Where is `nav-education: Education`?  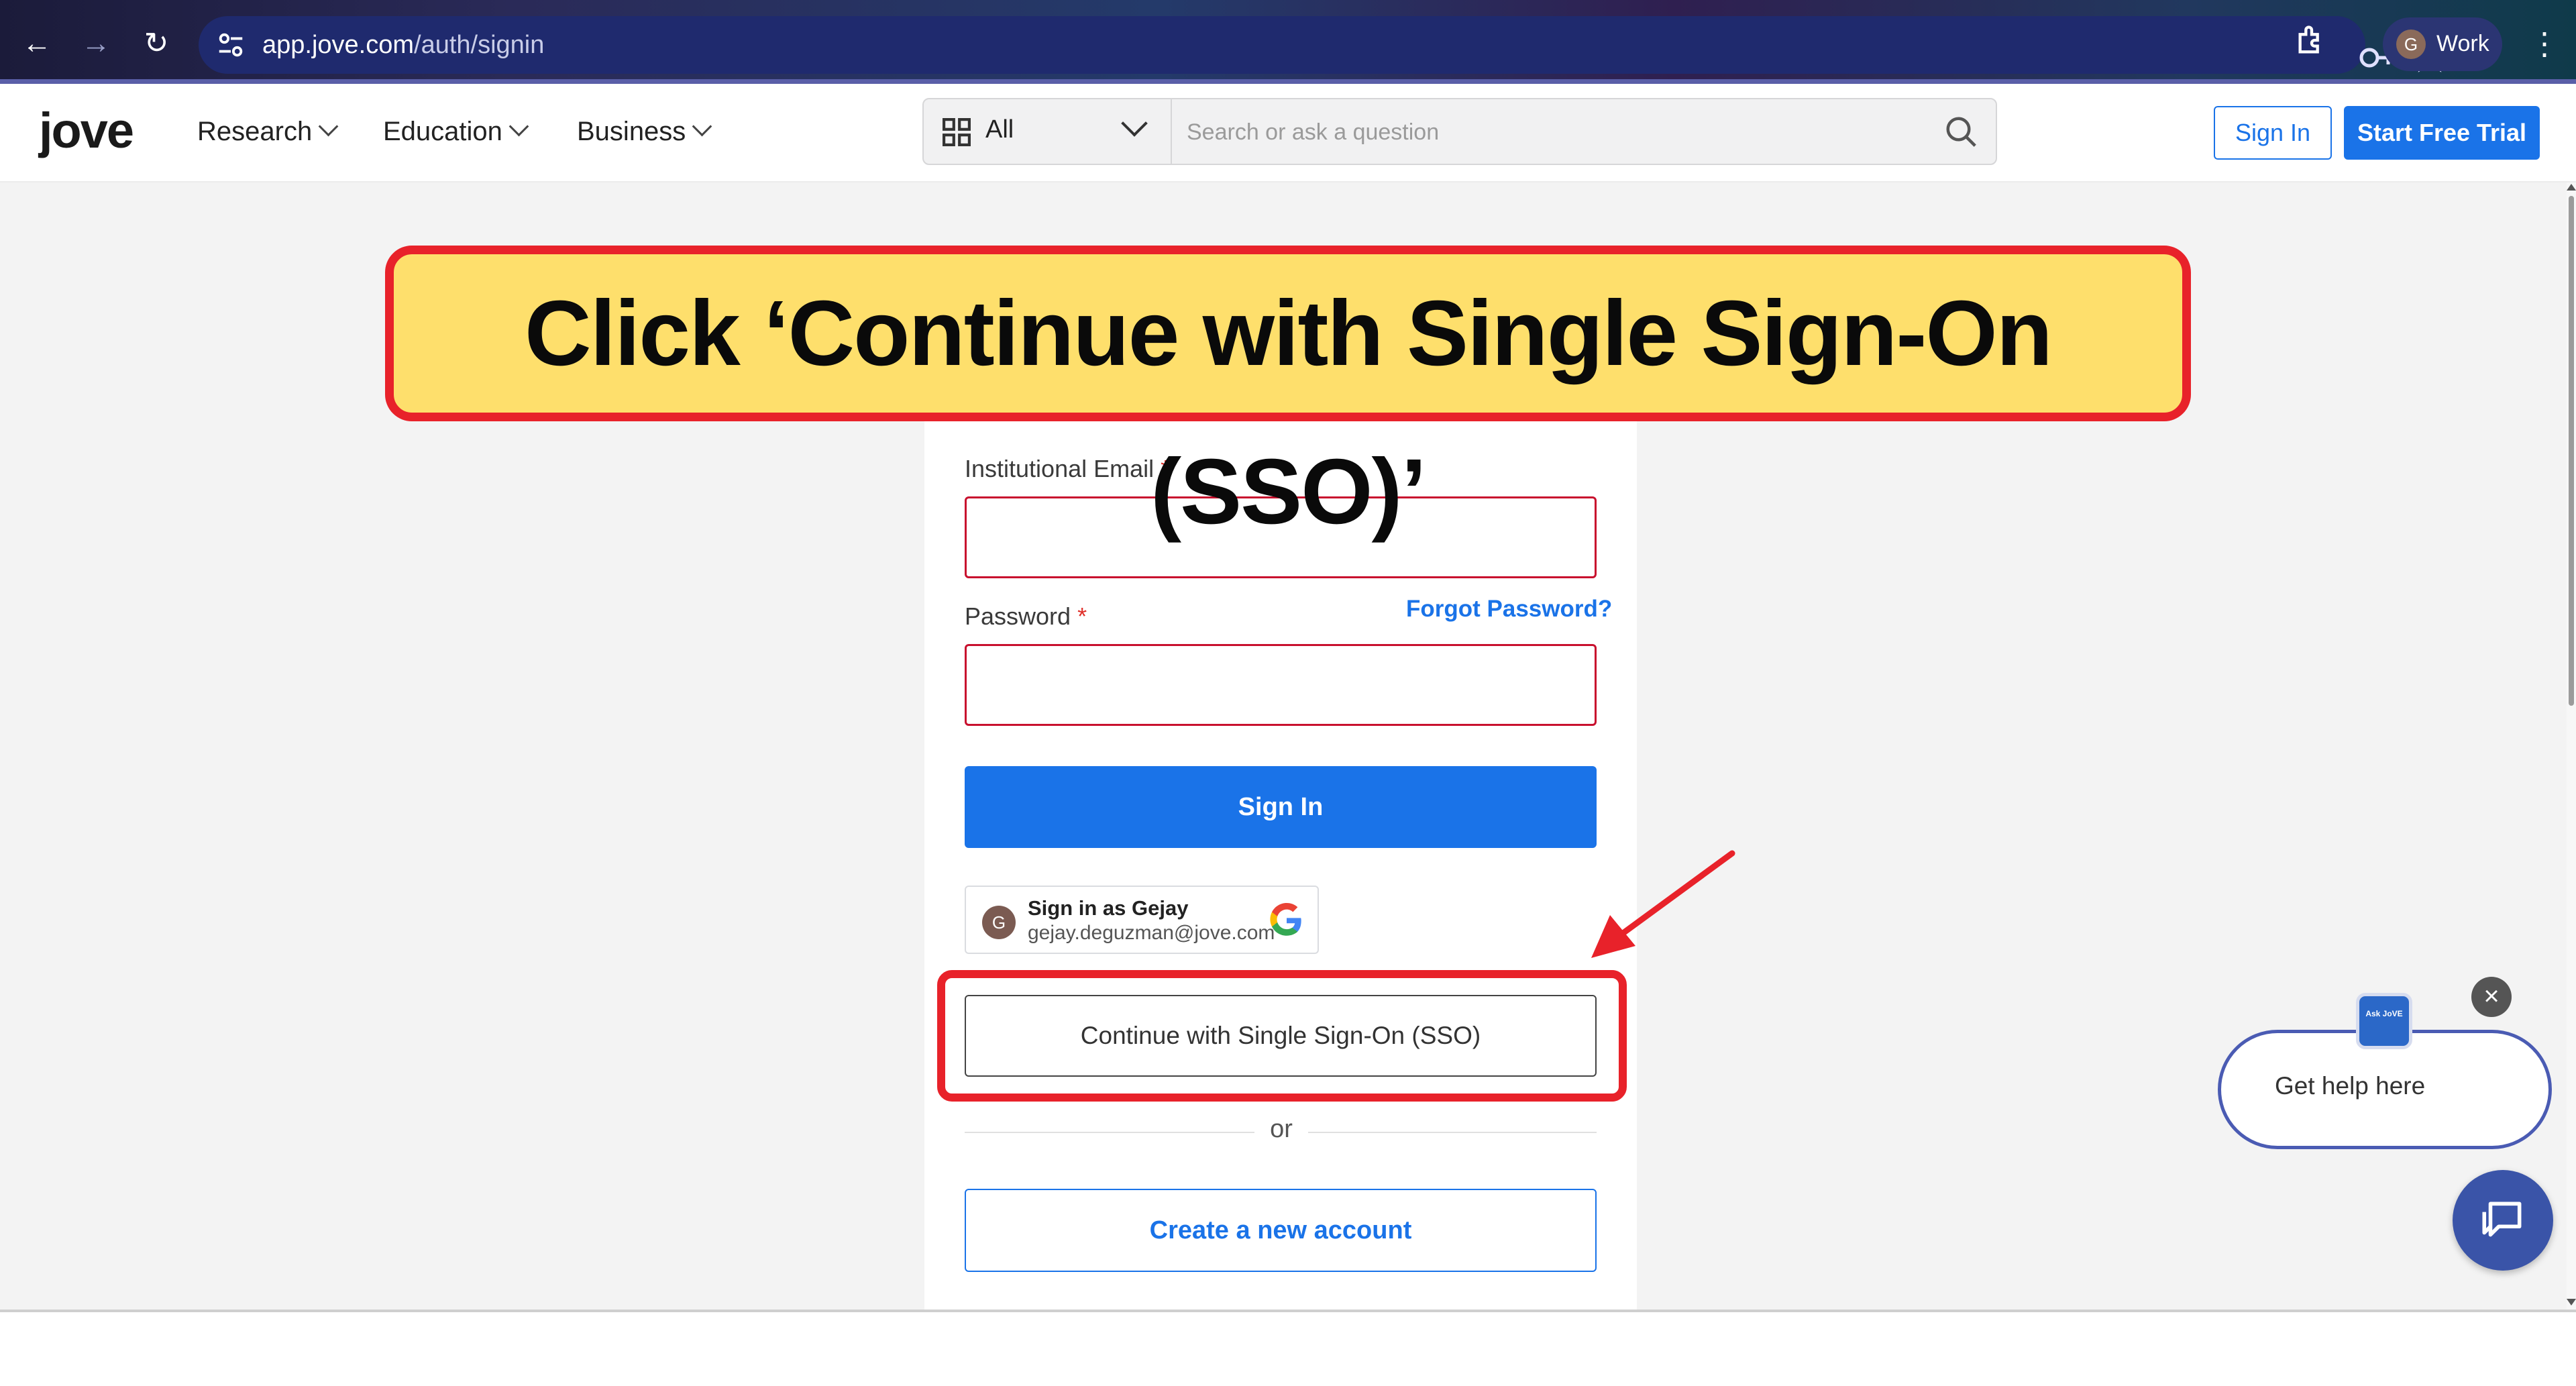
nav-education: Education is located at coordinates (456, 131).